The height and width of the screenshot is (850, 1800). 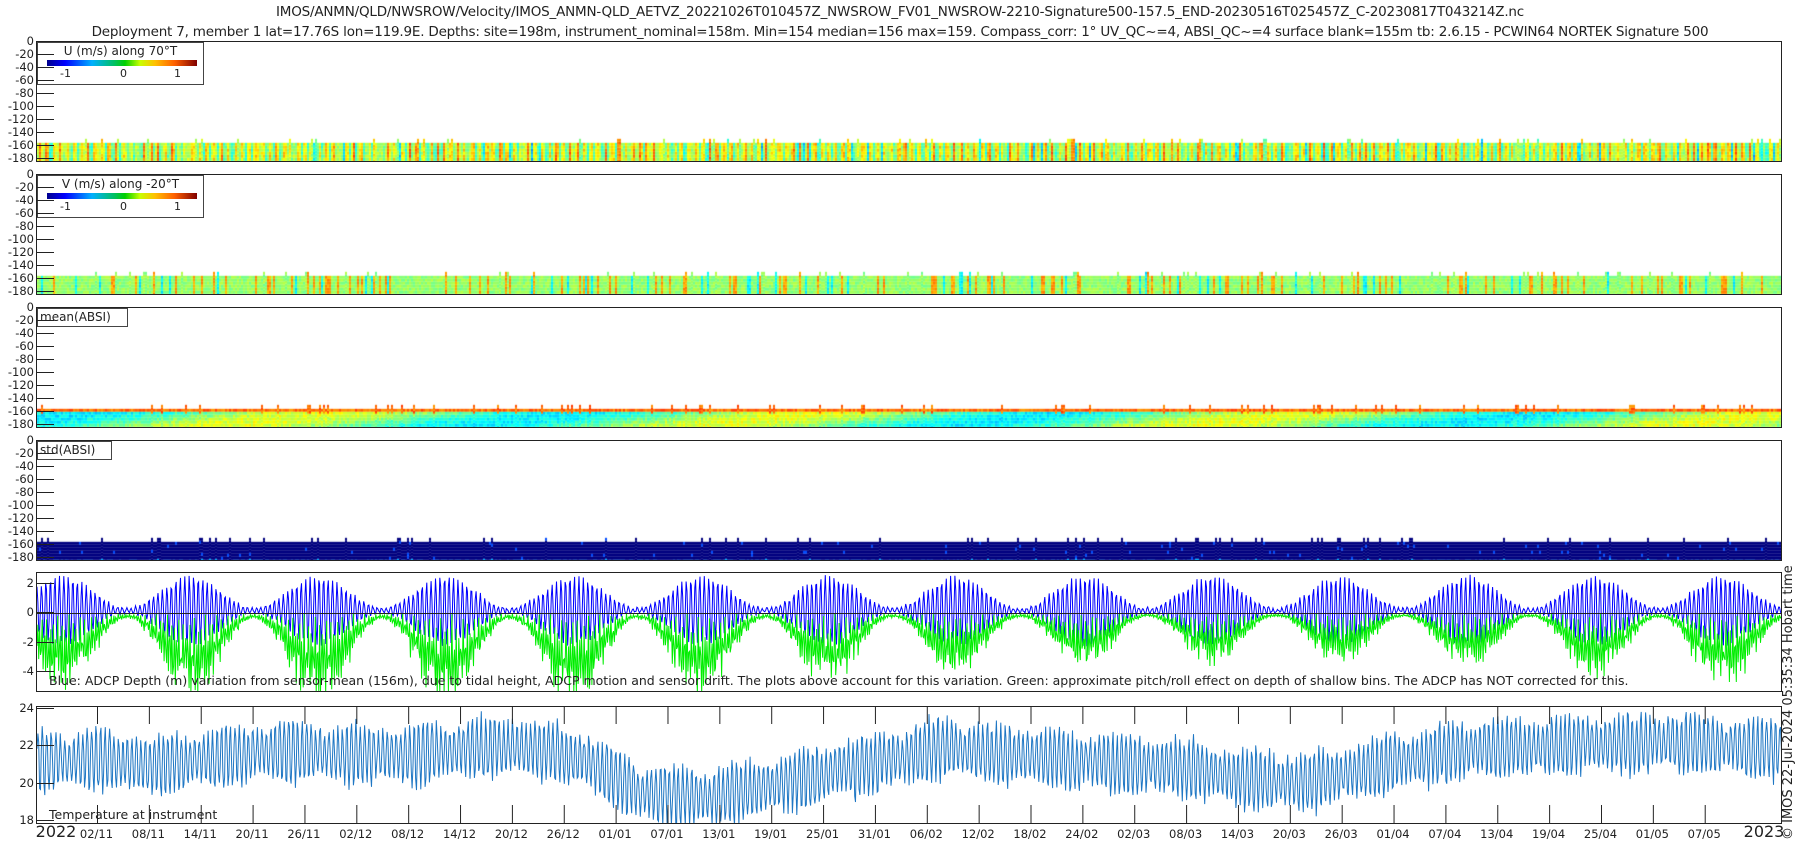 I want to click on y-tick-label: 18, so click(x=26, y=820).